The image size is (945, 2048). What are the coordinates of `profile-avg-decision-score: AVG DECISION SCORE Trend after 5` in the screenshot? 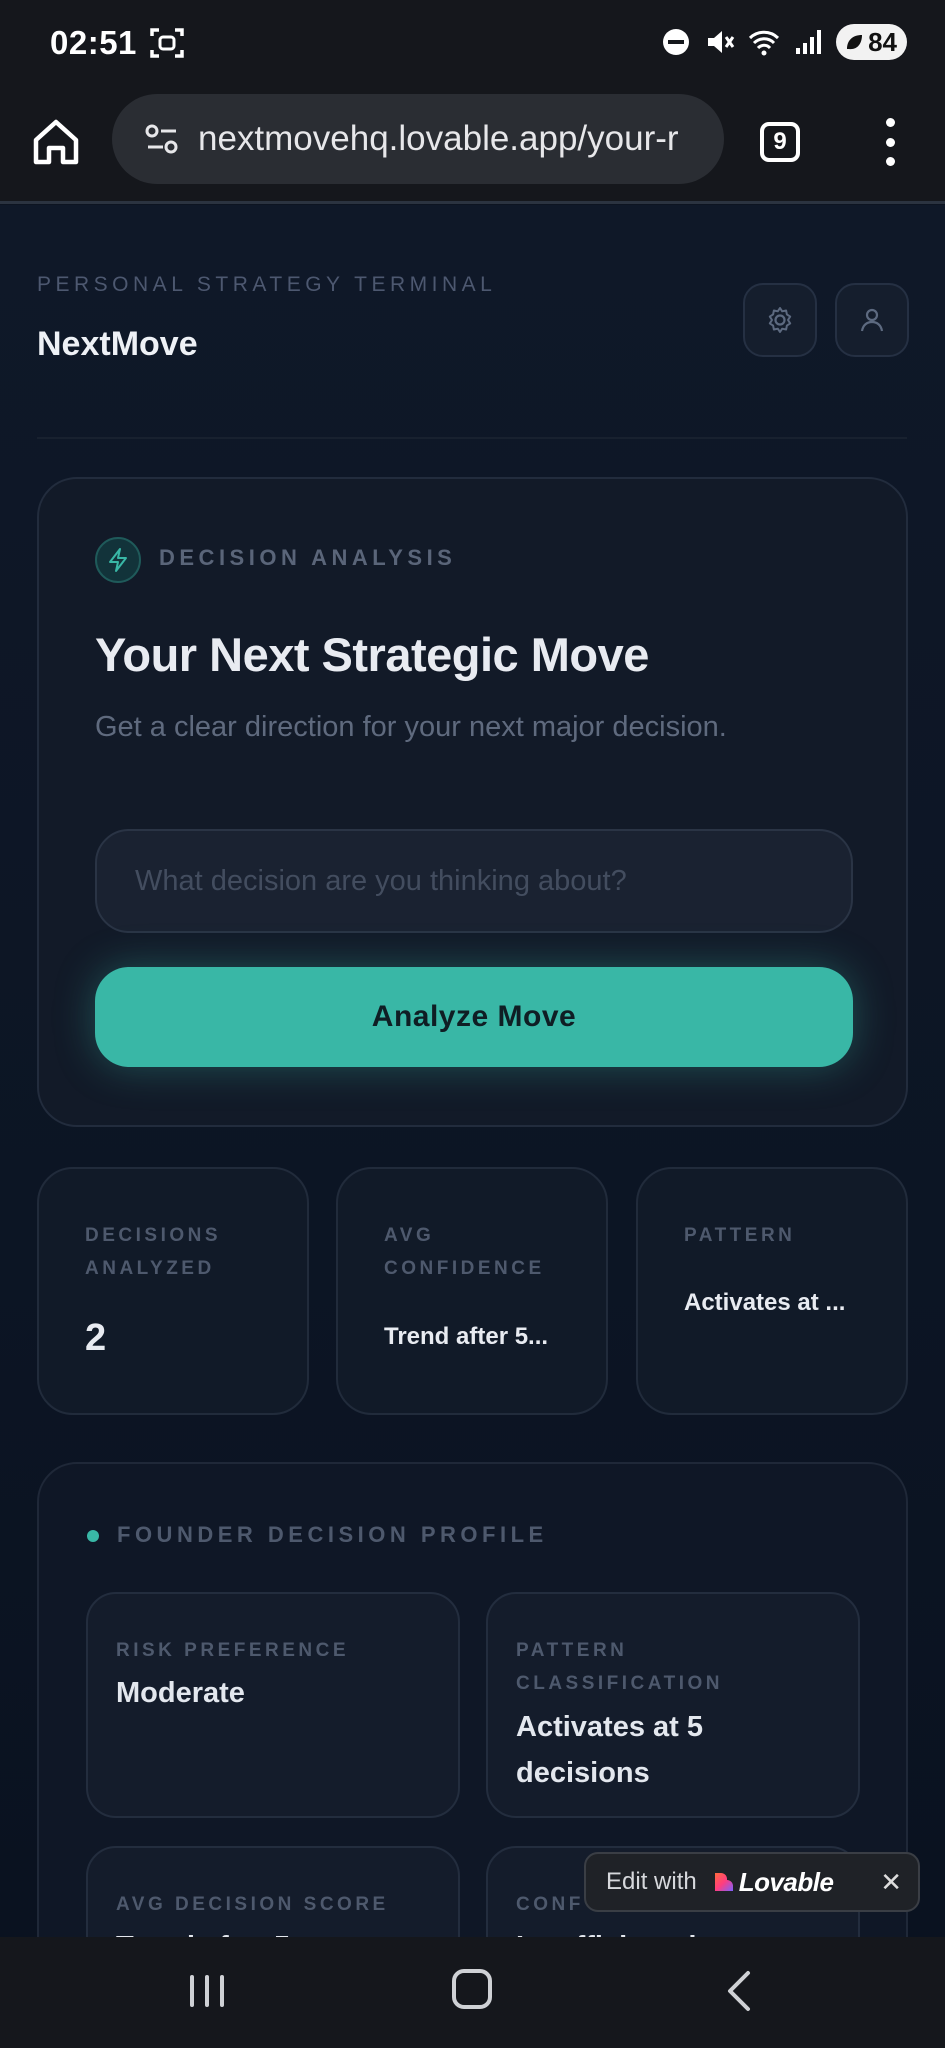 It's located at (273, 1891).